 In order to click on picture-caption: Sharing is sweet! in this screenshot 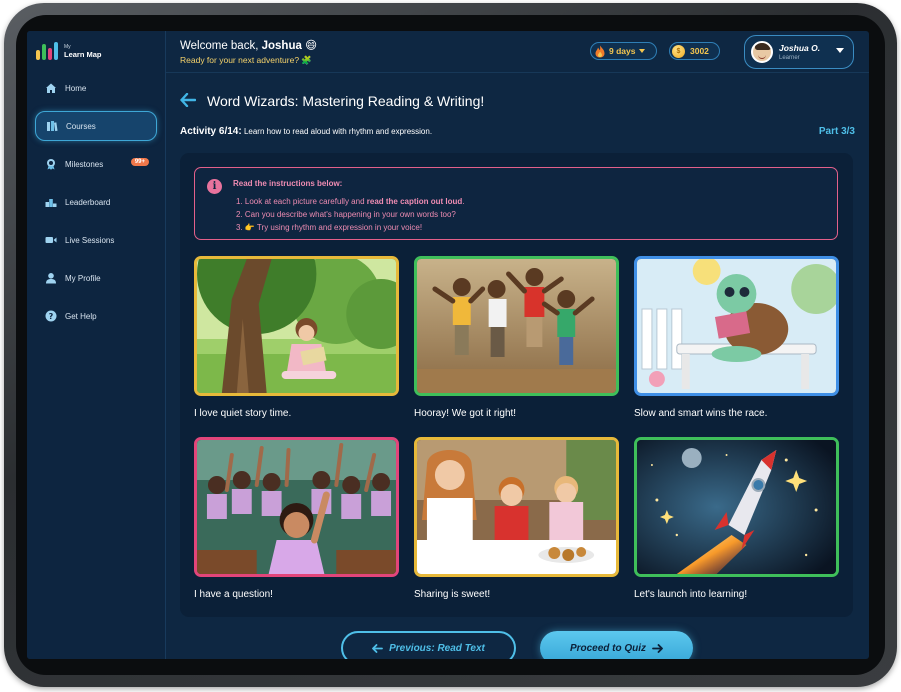, I will do `click(452, 594)`.